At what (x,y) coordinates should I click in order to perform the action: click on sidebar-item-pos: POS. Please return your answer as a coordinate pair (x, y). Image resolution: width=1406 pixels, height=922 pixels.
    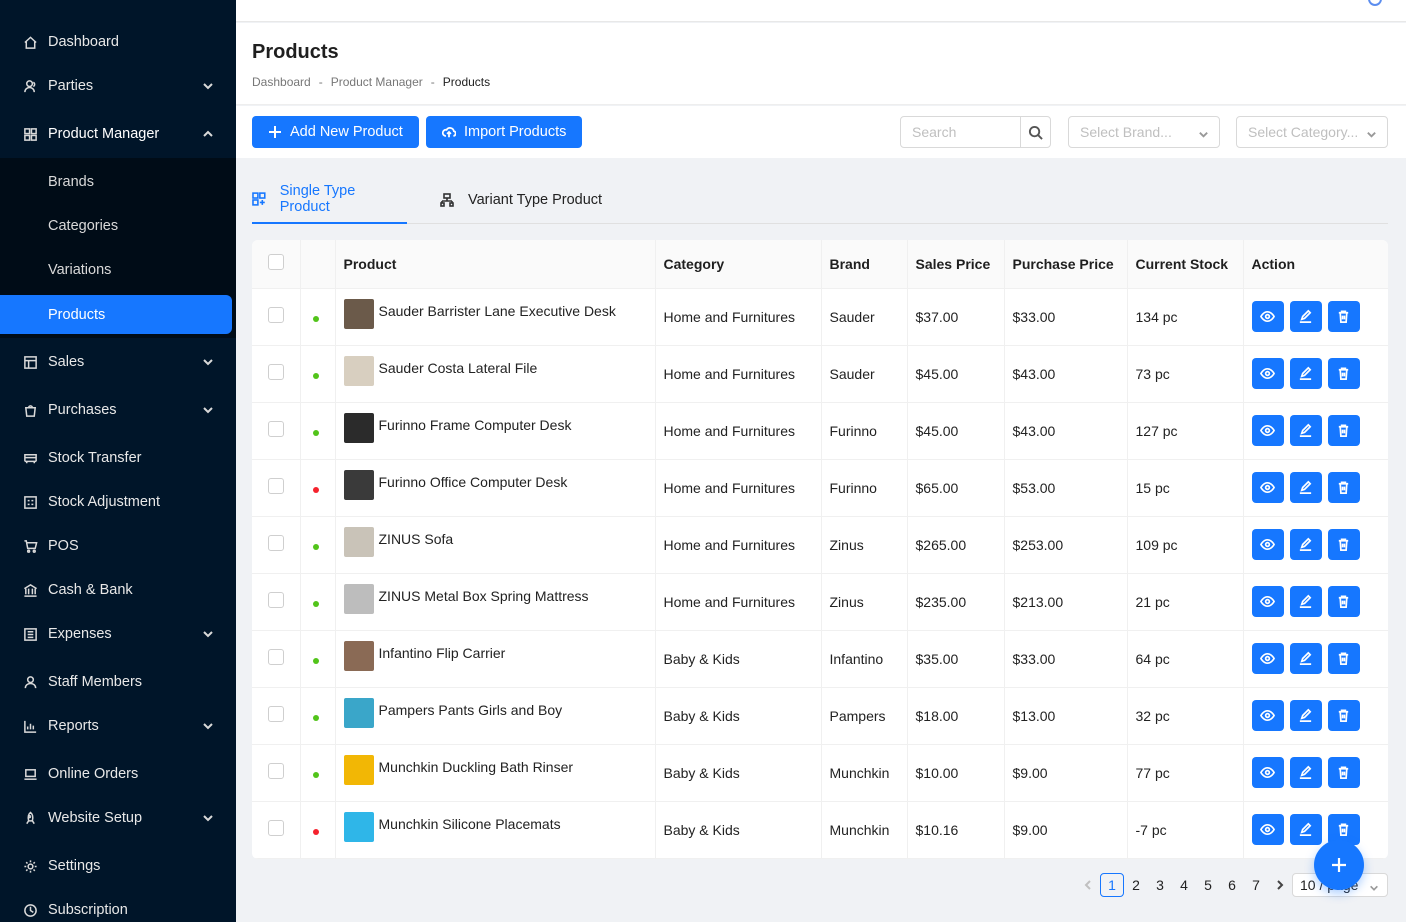
    Looking at the image, I should click on (118, 546).